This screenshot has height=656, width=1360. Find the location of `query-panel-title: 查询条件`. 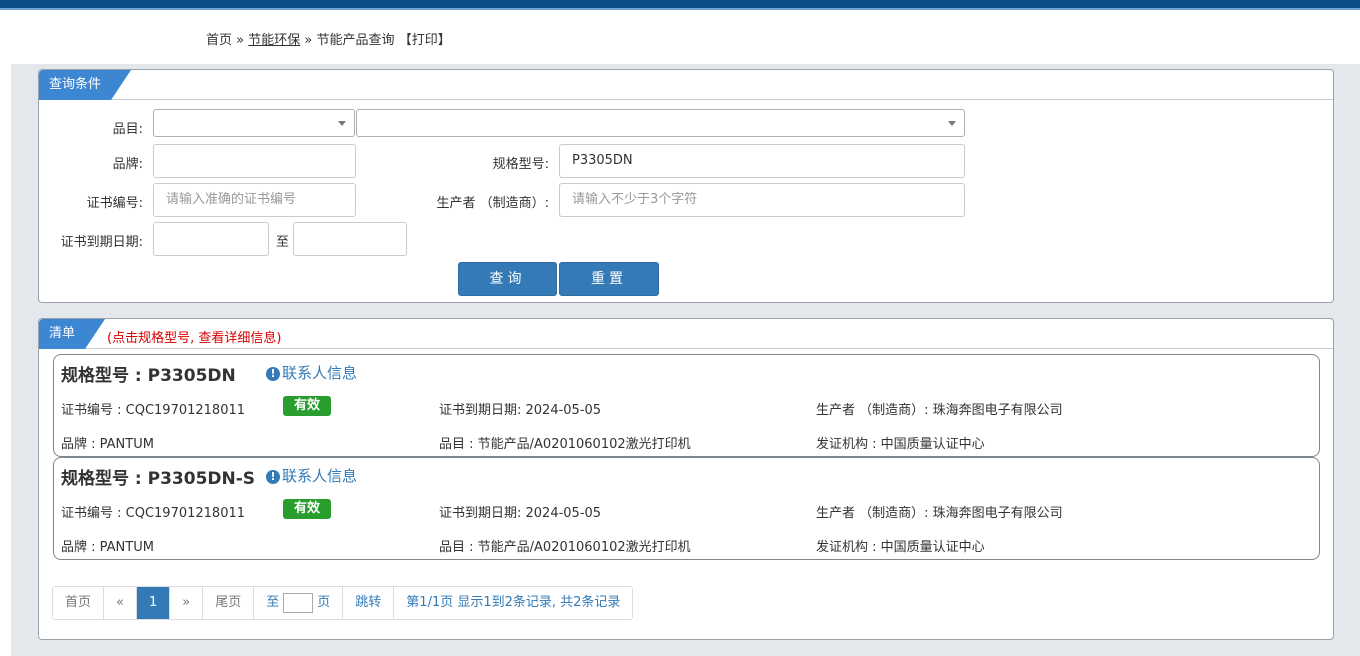

query-panel-title: 查询条件 is located at coordinates (85, 85).